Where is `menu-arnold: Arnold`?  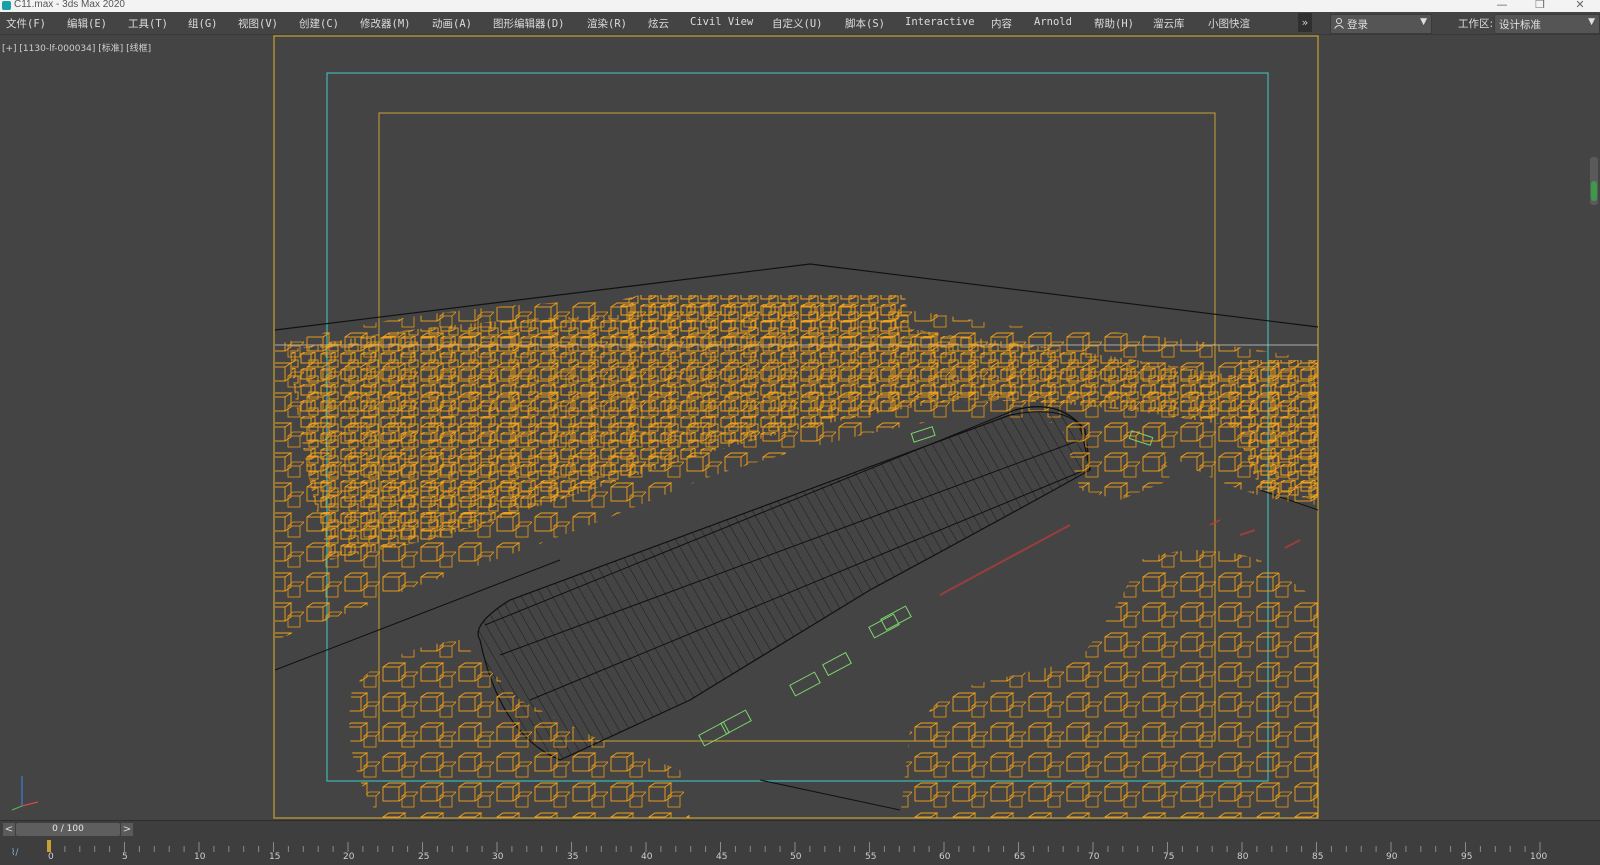 menu-arnold: Arnold is located at coordinates (1053, 22).